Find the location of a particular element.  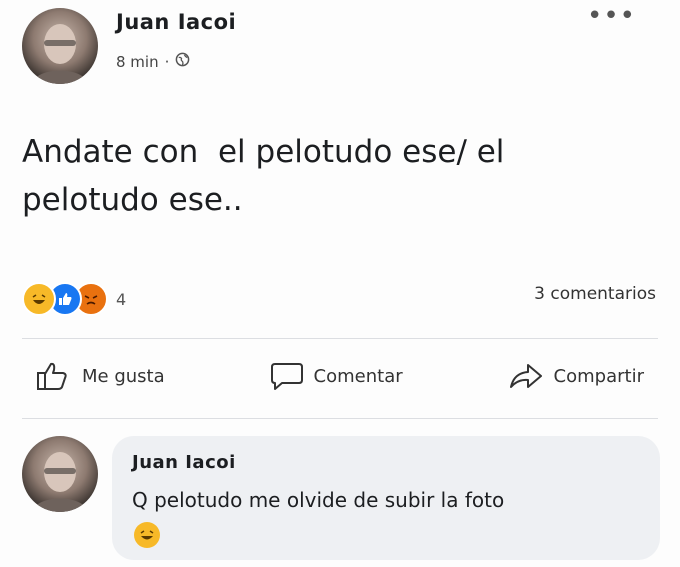

reactions-summary: 4 is located at coordinates (74, 299).